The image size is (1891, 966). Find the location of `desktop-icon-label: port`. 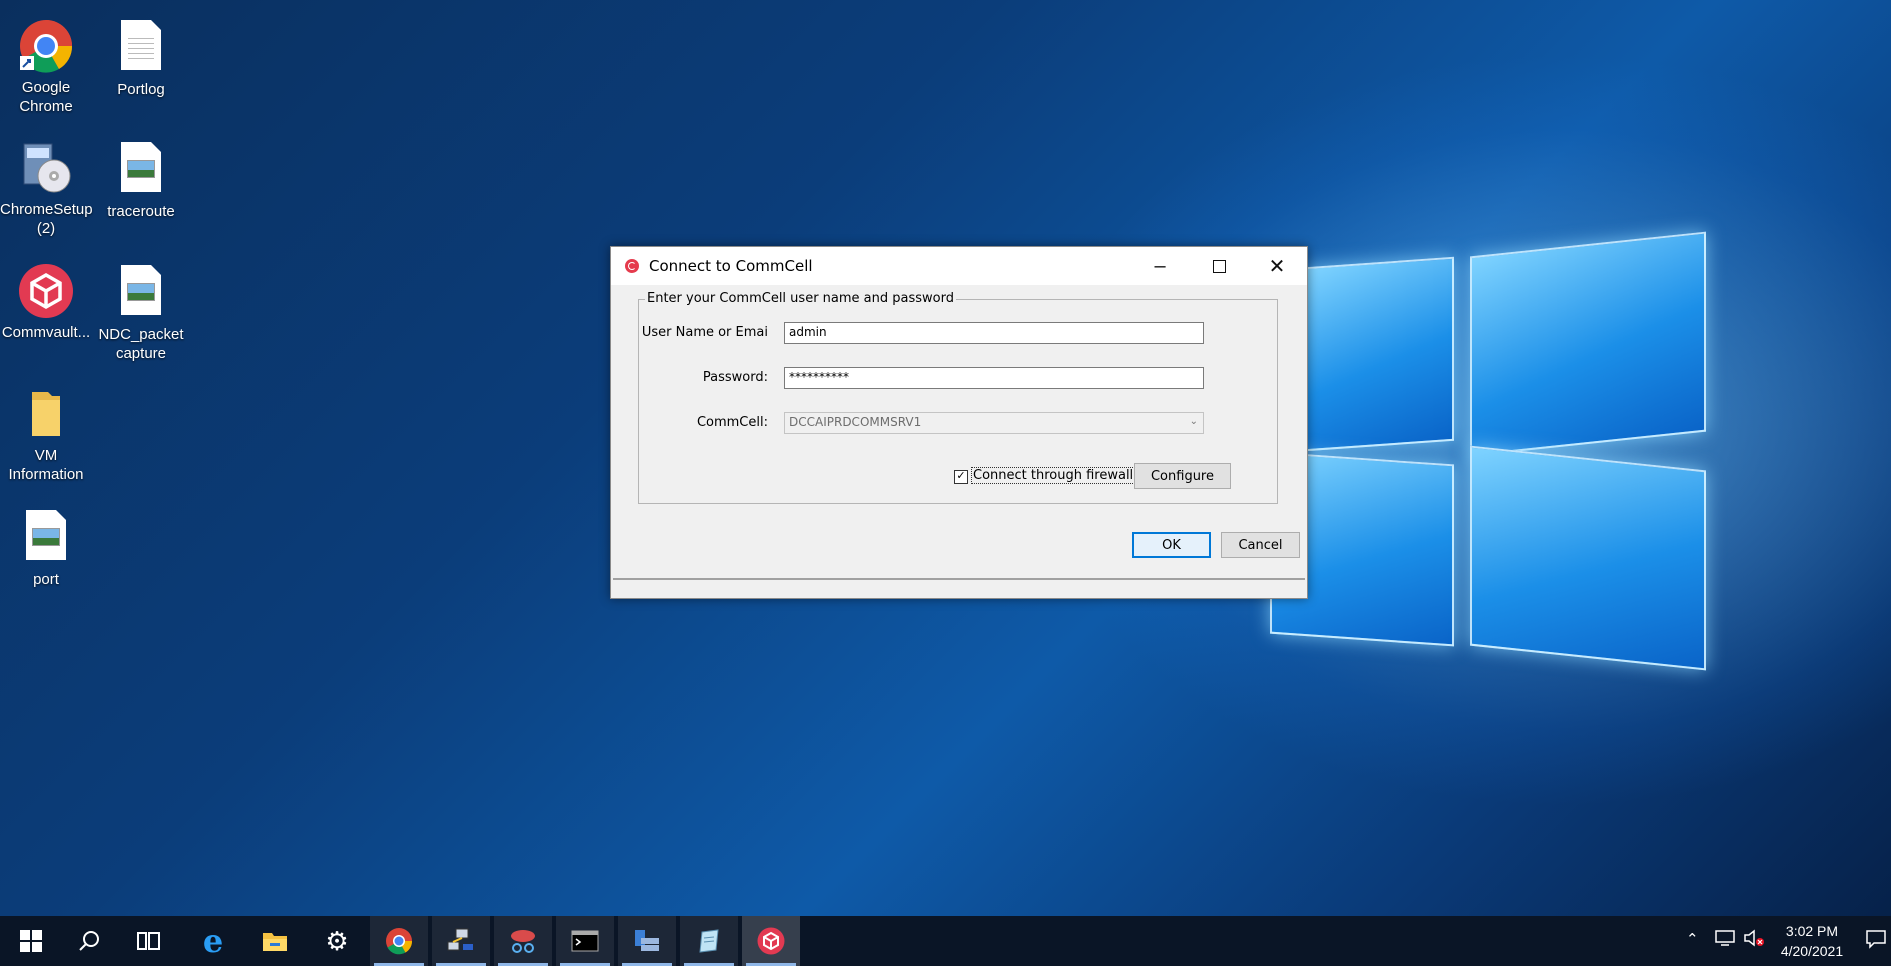

desktop-icon-label: port is located at coordinates (46, 579).